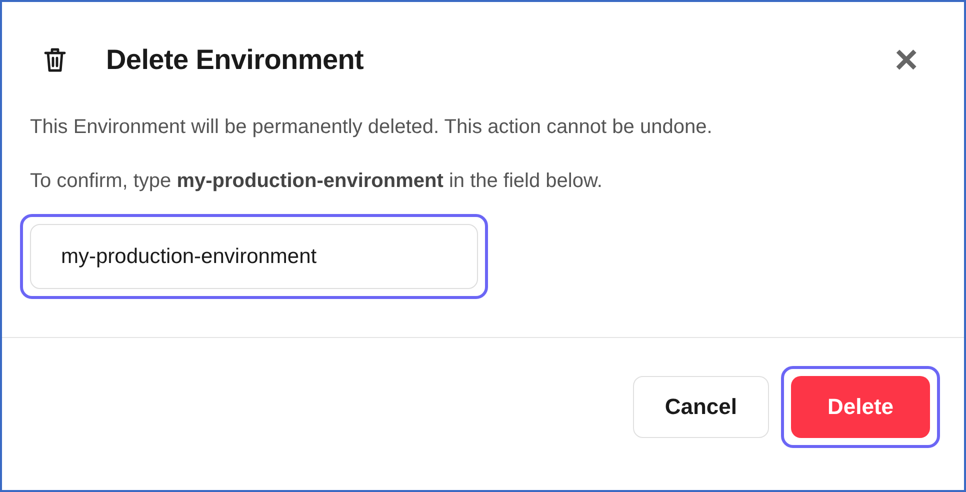  What do you see at coordinates (860, 407) in the screenshot?
I see `delete-button: Delete` at bounding box center [860, 407].